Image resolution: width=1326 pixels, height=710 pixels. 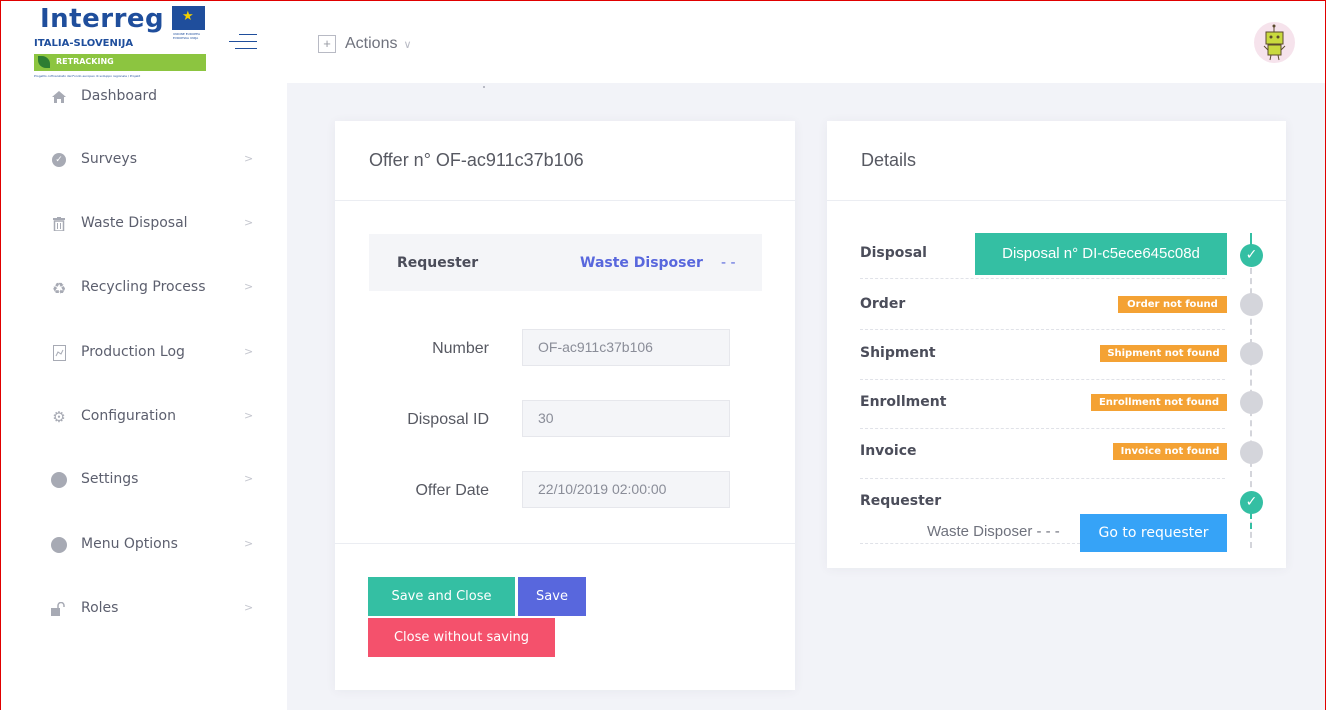 What do you see at coordinates (44, 62) in the screenshot?
I see `leaf-icon` at bounding box center [44, 62].